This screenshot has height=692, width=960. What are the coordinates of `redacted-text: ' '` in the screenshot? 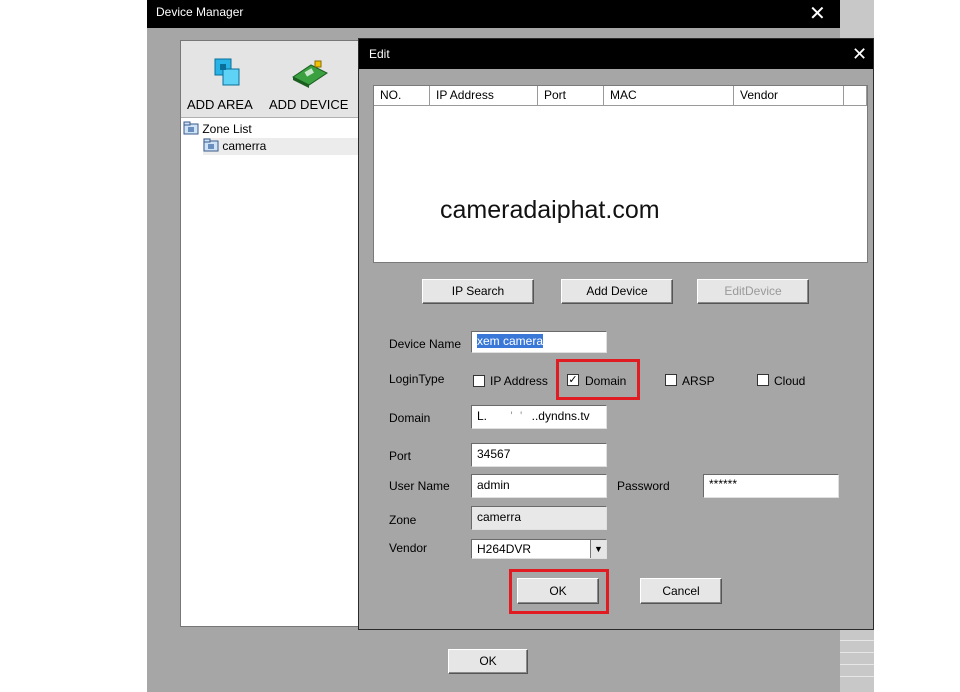 It's located at (517, 416).